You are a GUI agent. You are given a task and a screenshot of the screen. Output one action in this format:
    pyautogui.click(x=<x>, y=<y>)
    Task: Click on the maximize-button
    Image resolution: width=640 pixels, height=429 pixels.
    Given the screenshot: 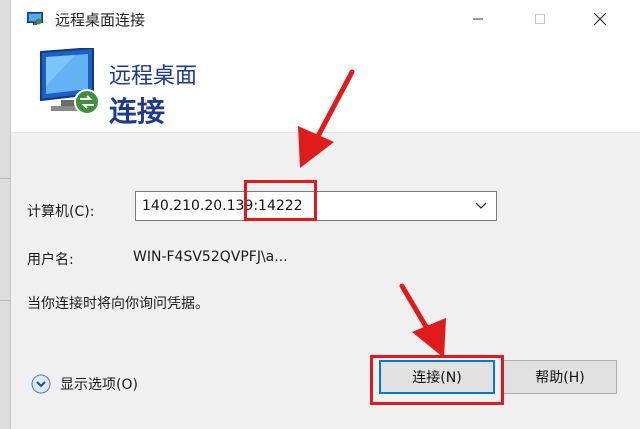 What is the action you would take?
    pyautogui.click(x=540, y=19)
    